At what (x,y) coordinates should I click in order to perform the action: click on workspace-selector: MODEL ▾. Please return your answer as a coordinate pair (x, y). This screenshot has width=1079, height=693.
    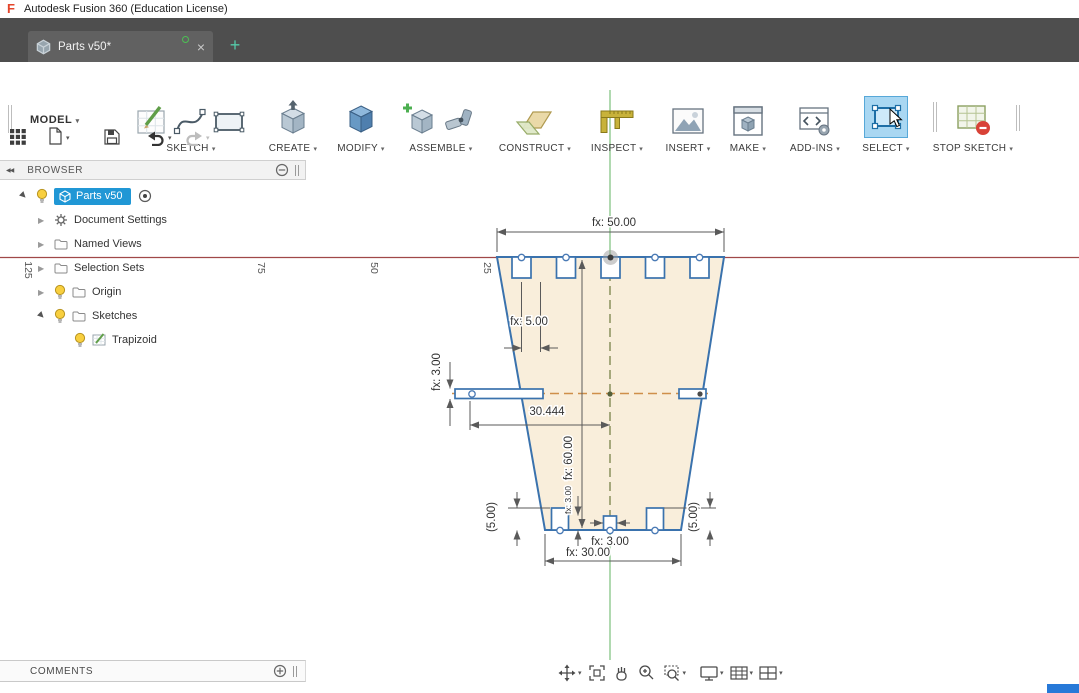
    Looking at the image, I should click on (54, 120).